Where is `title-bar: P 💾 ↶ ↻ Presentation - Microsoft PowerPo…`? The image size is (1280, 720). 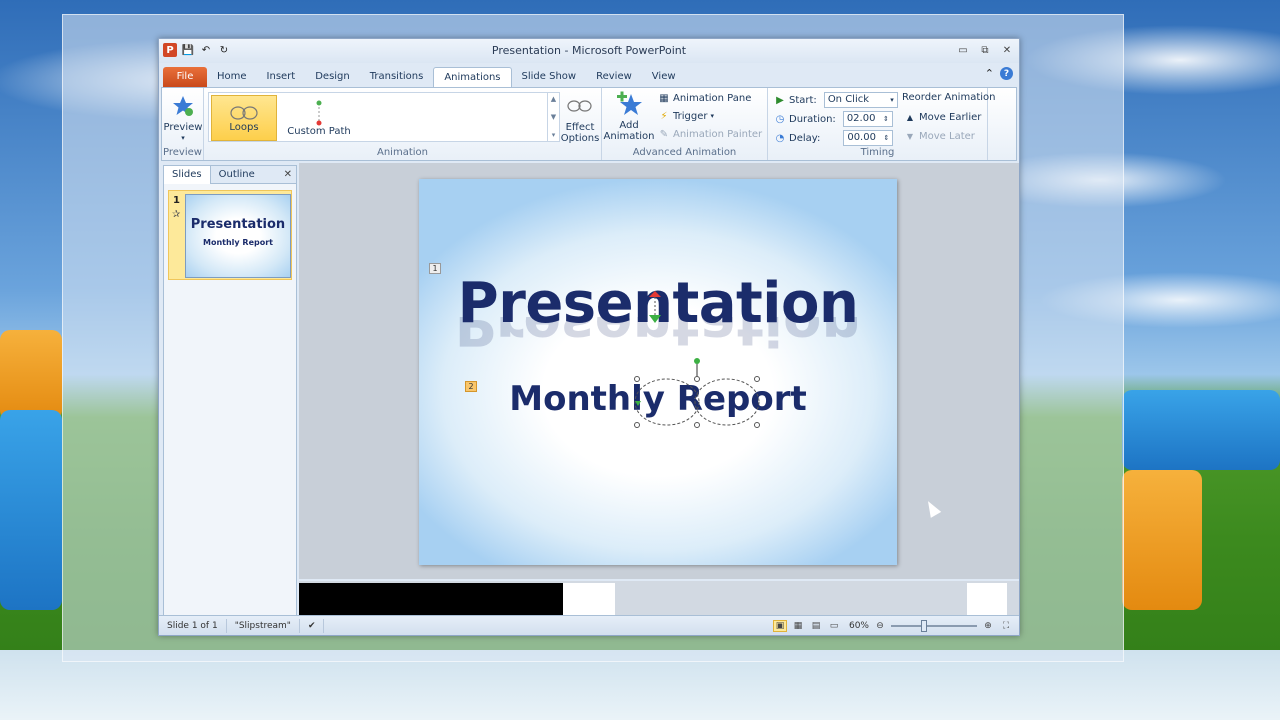 title-bar: P 💾 ↶ ↻ Presentation - Microsoft PowerPo… is located at coordinates (589, 51).